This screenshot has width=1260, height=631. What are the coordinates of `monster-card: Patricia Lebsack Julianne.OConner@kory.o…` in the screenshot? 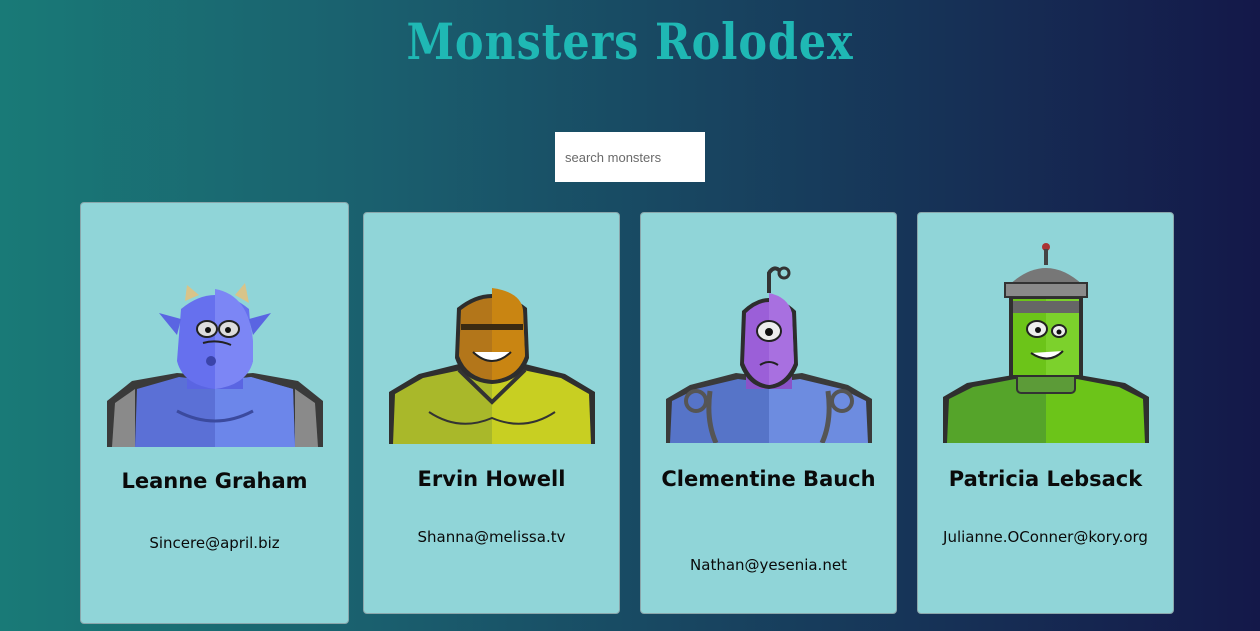 It's located at (1045, 413).